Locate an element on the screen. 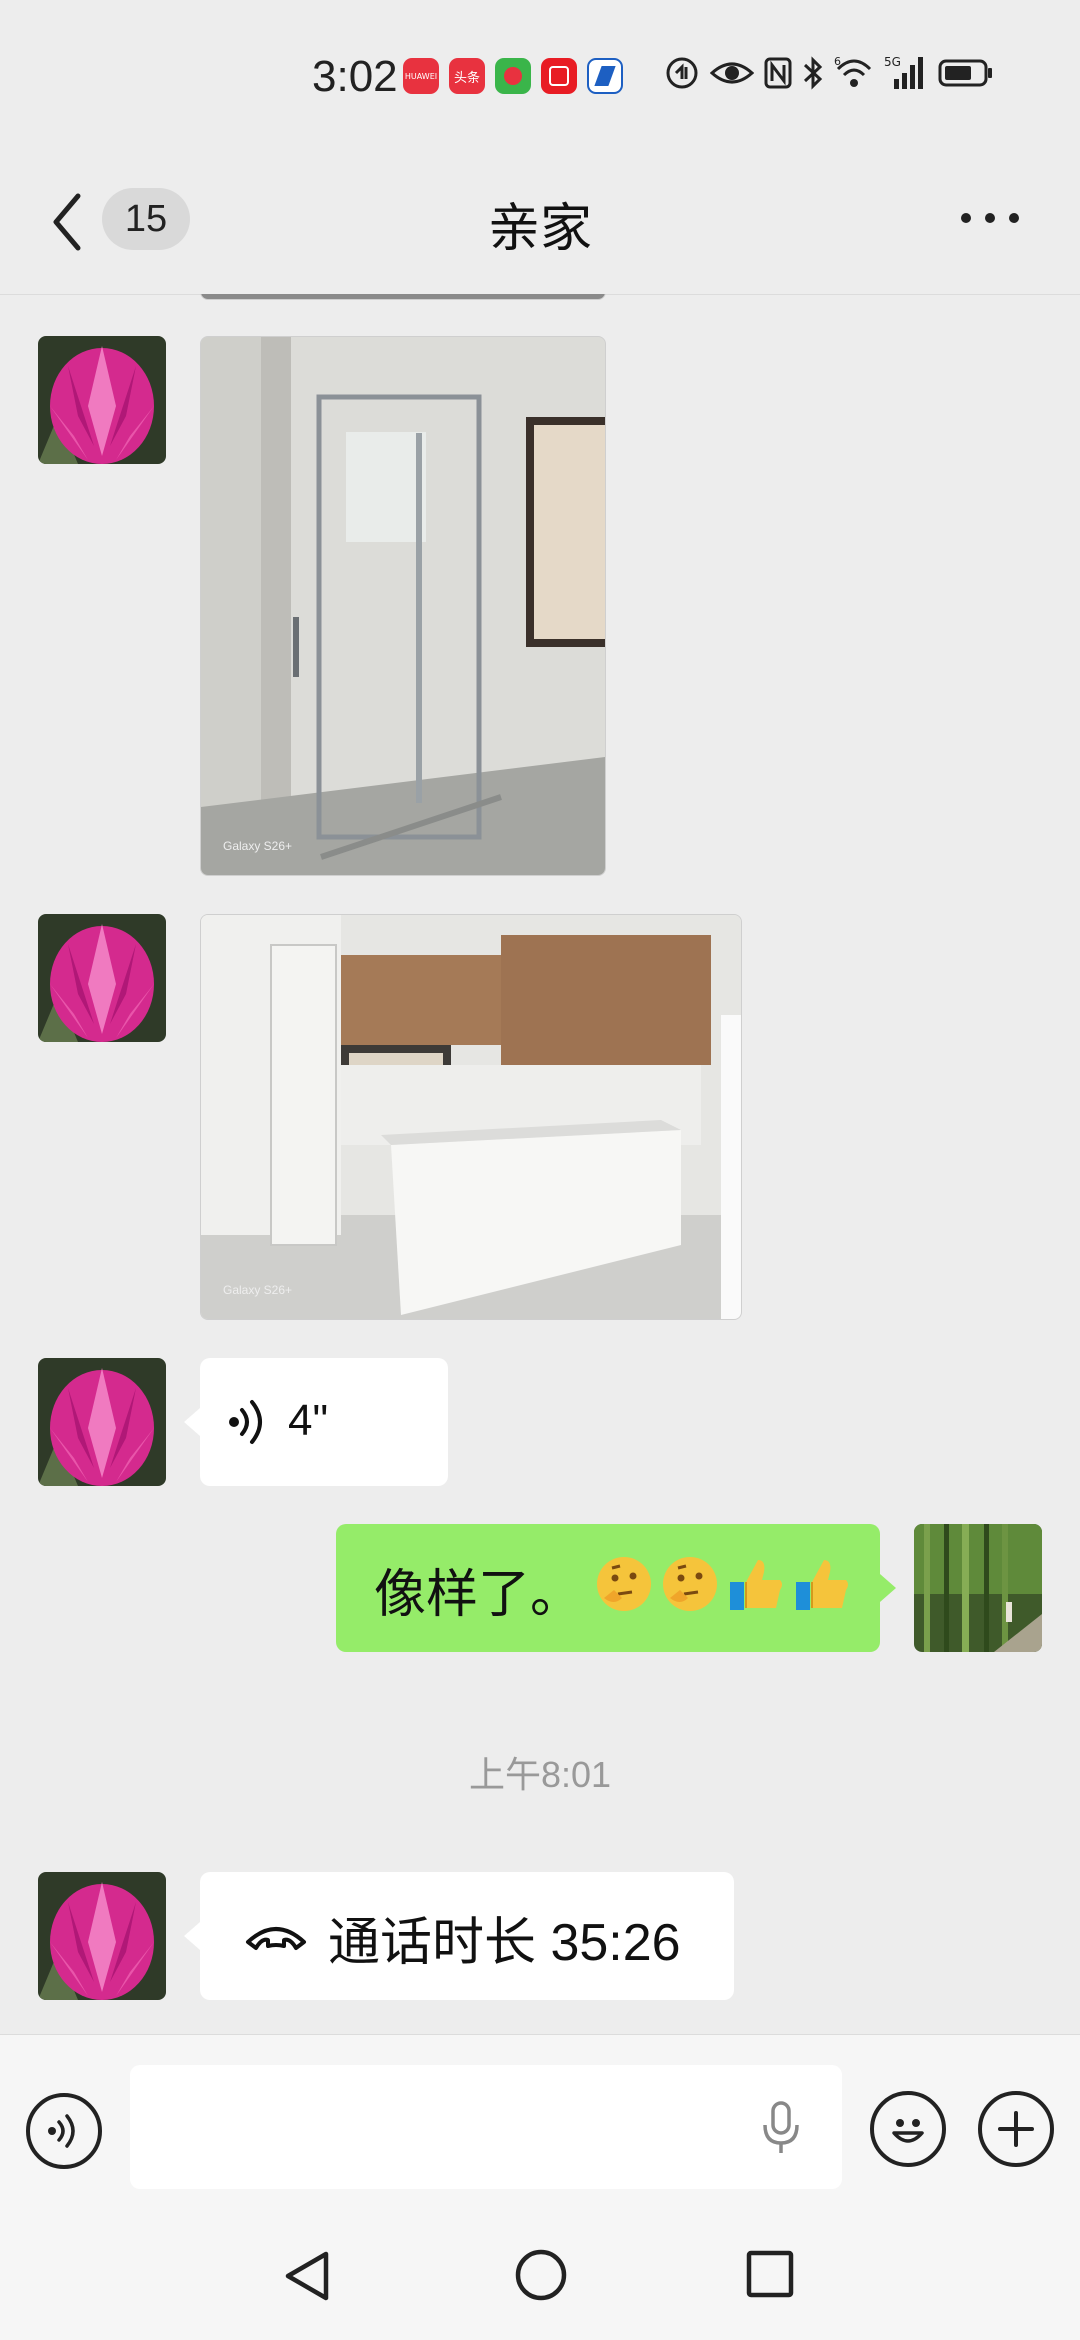 This screenshot has width=1080, height=2340. eye-comfort-icon is located at coordinates (732, 73).